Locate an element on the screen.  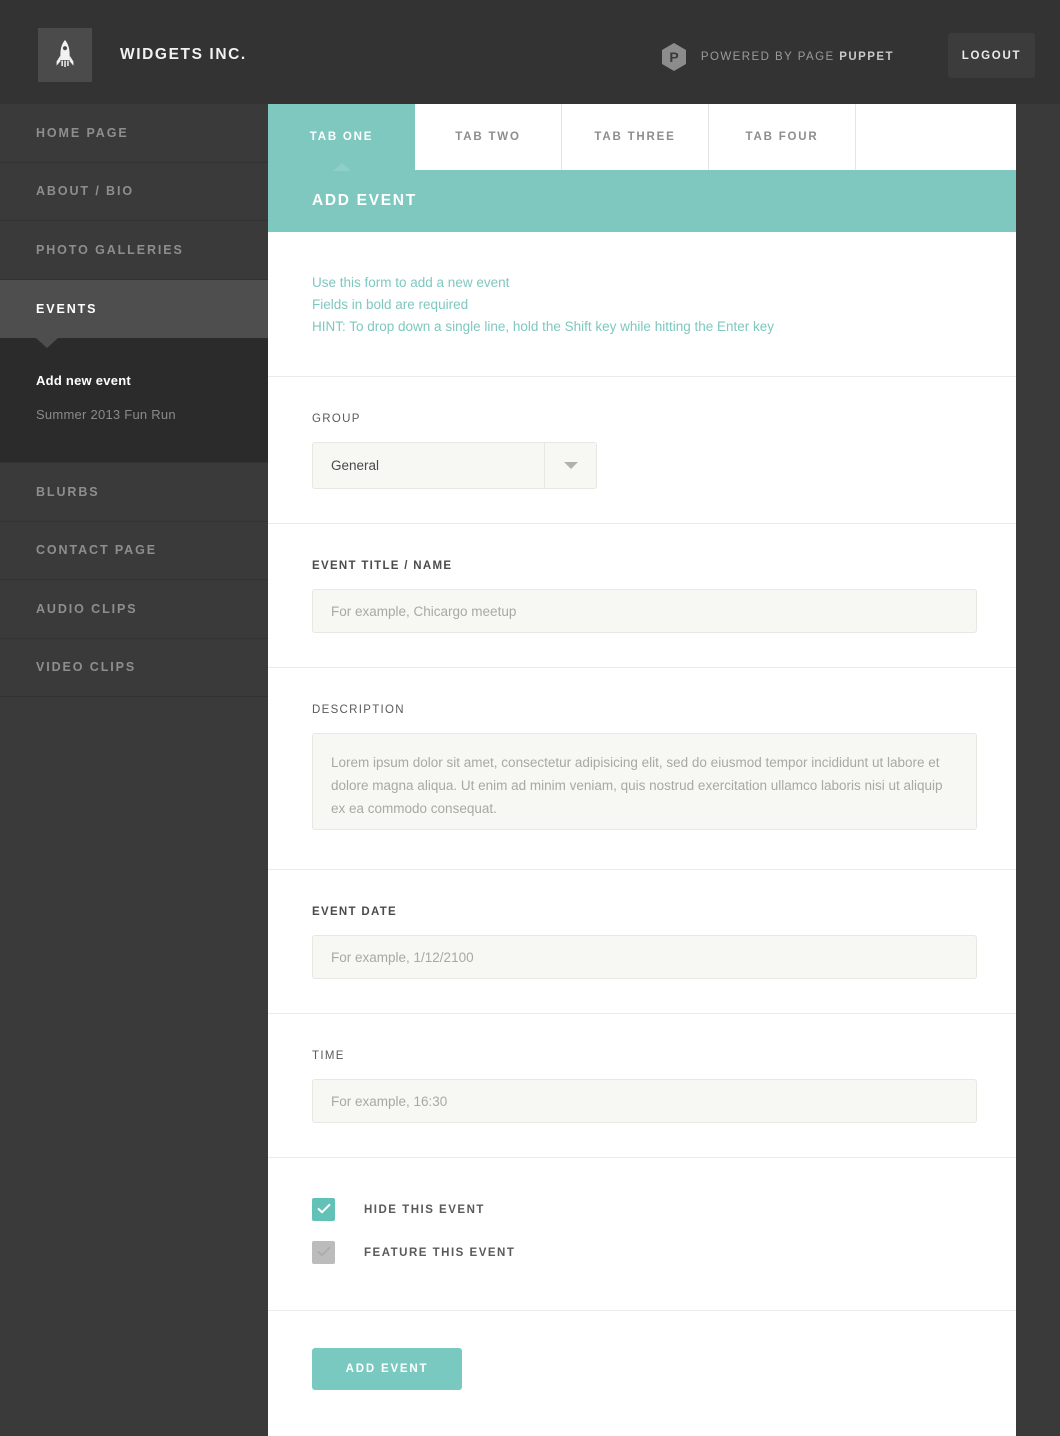
event-title-input is located at coordinates (644, 611).